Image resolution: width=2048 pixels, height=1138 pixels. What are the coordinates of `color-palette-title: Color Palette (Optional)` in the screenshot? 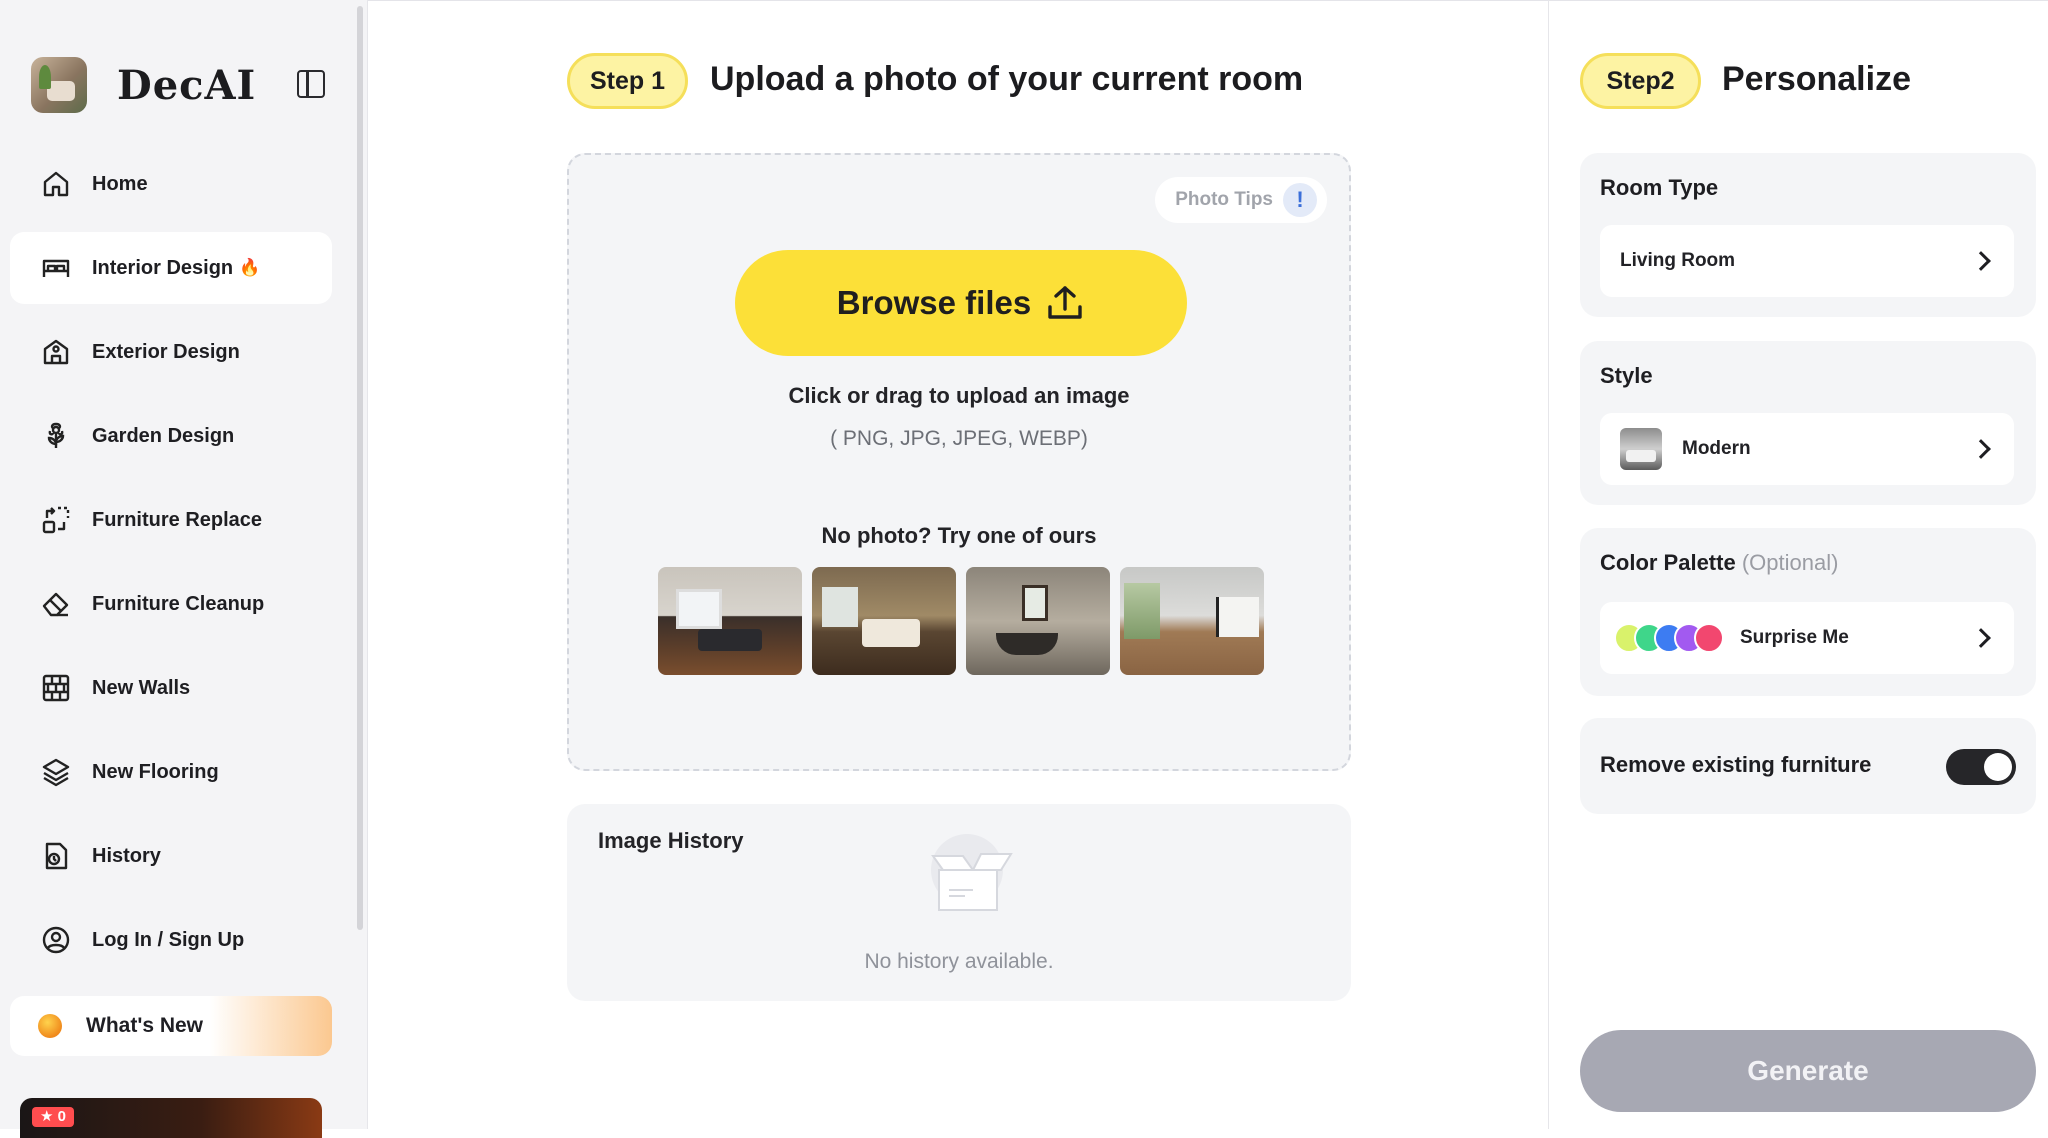 It's located at (1719, 563).